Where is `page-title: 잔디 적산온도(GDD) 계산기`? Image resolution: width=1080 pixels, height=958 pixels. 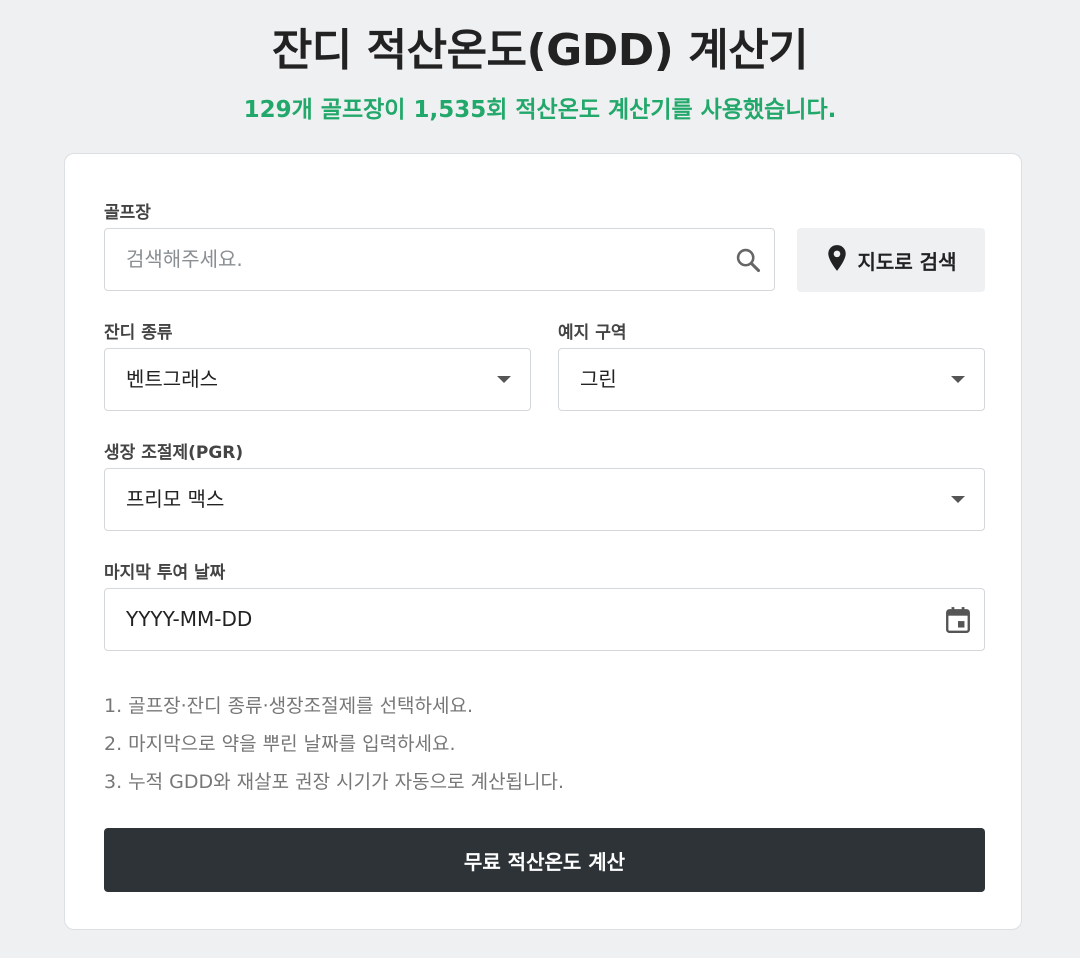
page-title: 잔디 적산온도(GDD) 계산기 is located at coordinates (540, 50).